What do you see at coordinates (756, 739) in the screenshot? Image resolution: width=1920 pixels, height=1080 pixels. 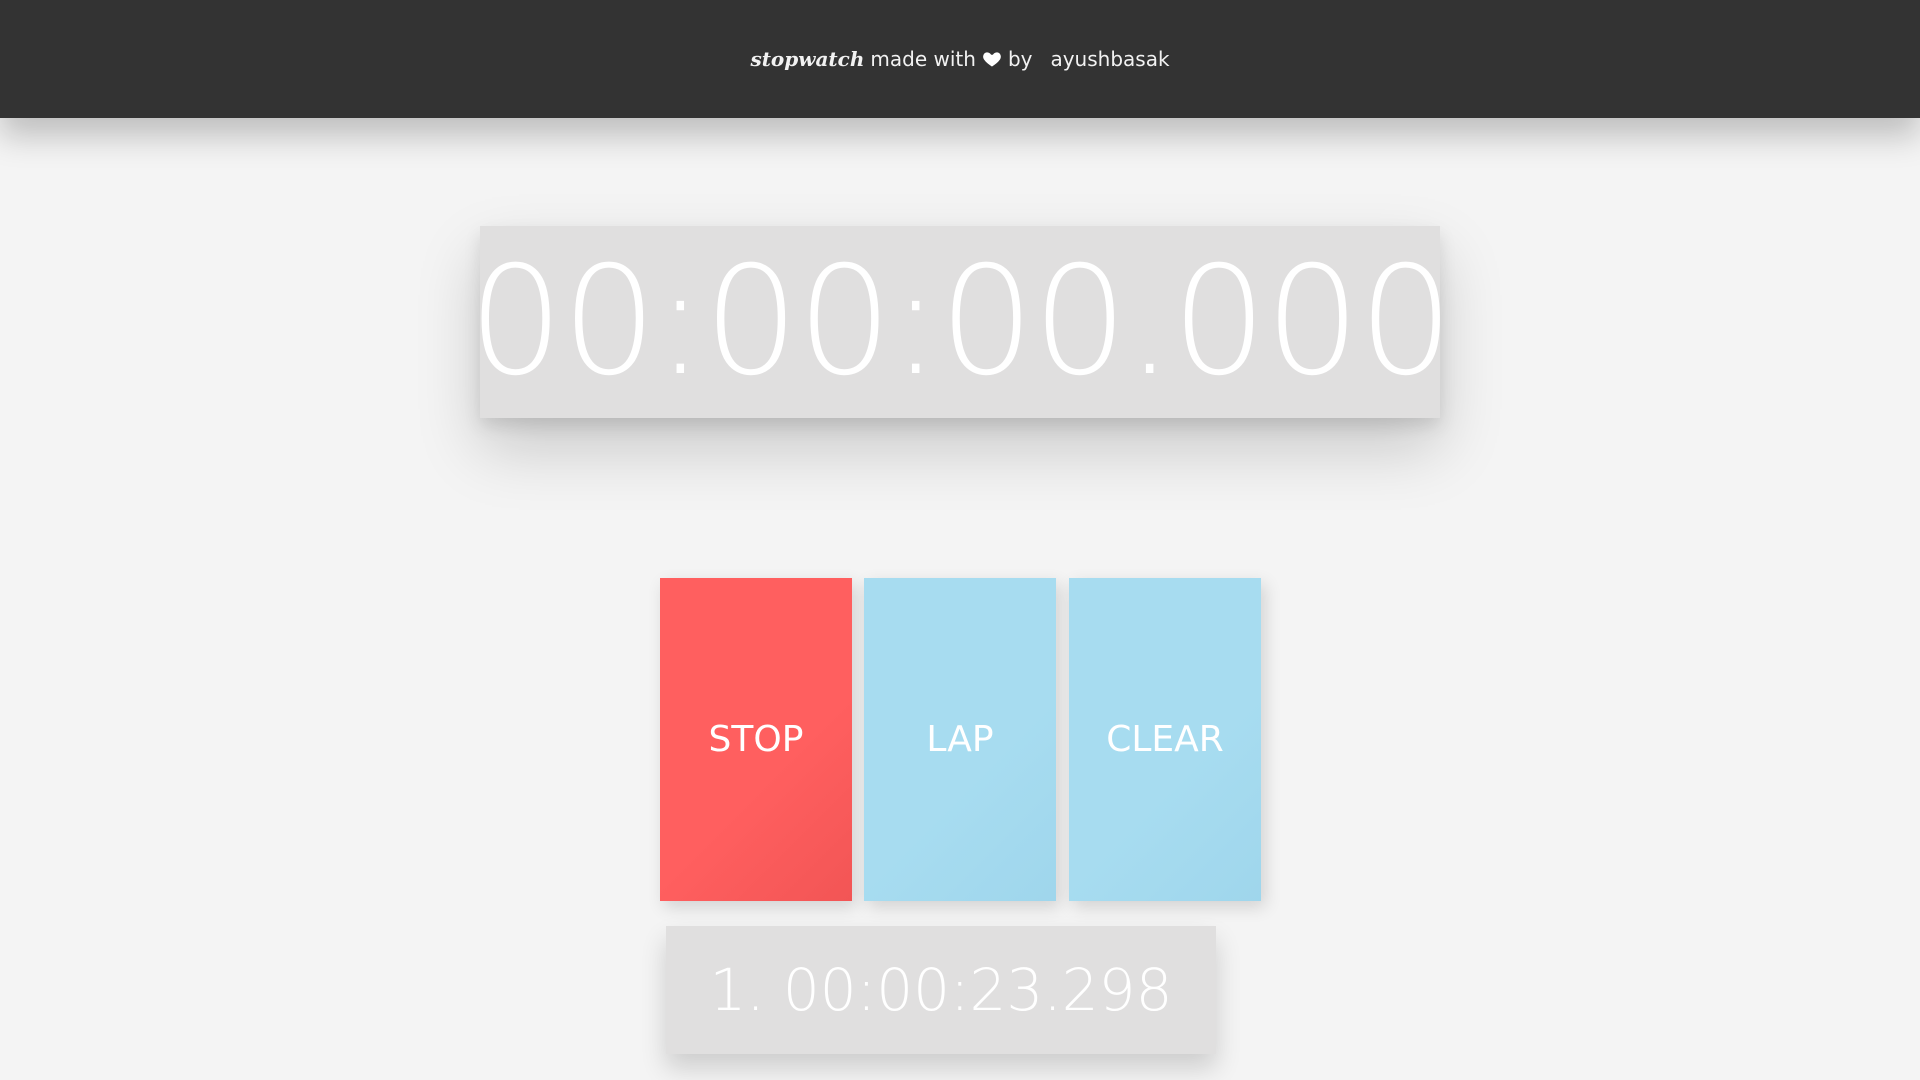 I see `stop-button: STOP` at bounding box center [756, 739].